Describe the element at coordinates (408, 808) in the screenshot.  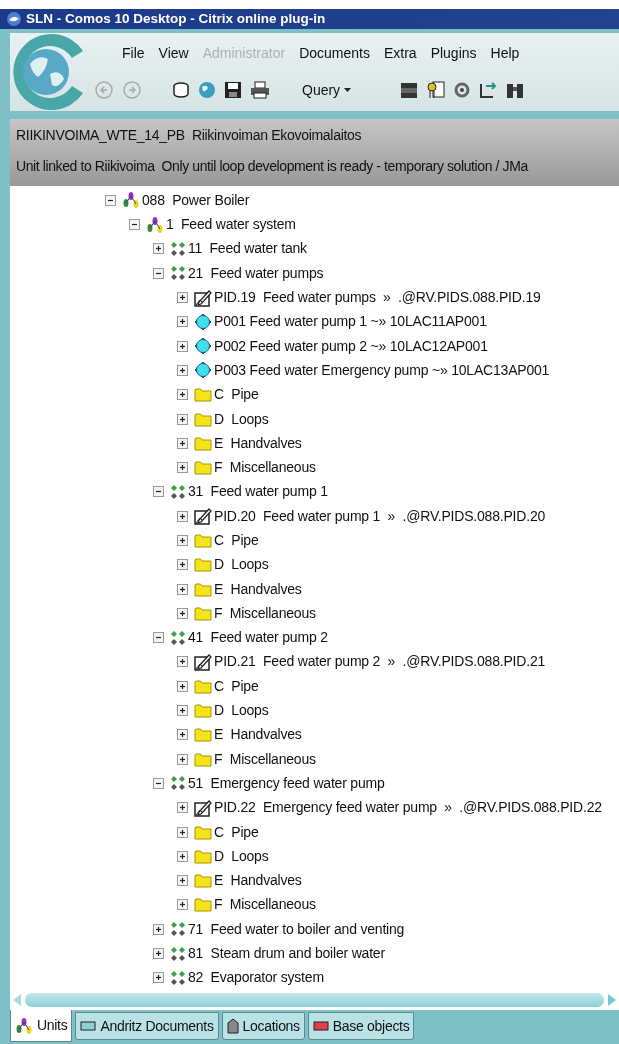
I see `tree-item: PID.22 Emergency feed water pump » .@RV.PIDS.088.PID.22` at that location.